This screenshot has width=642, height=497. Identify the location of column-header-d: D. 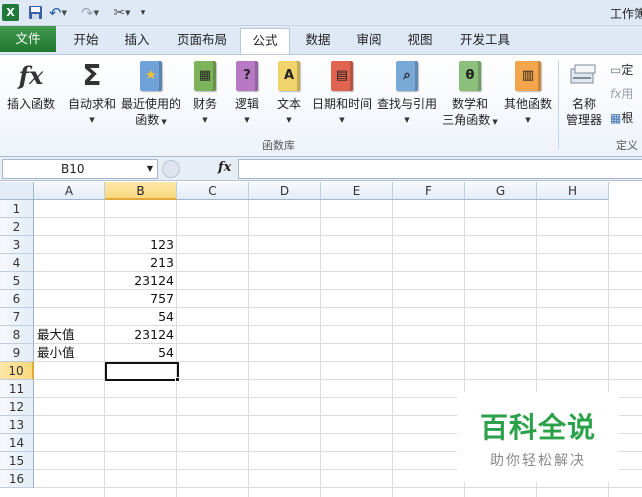
(285, 191).